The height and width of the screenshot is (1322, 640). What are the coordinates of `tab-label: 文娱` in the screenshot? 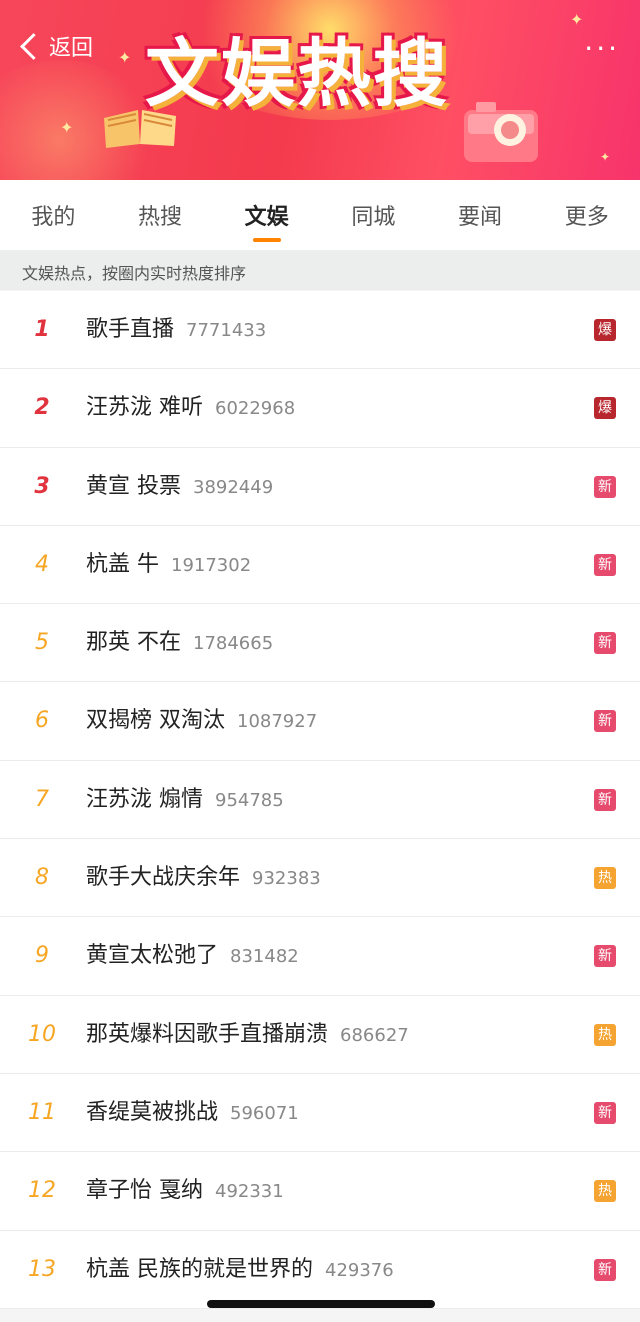 It's located at (266, 217).